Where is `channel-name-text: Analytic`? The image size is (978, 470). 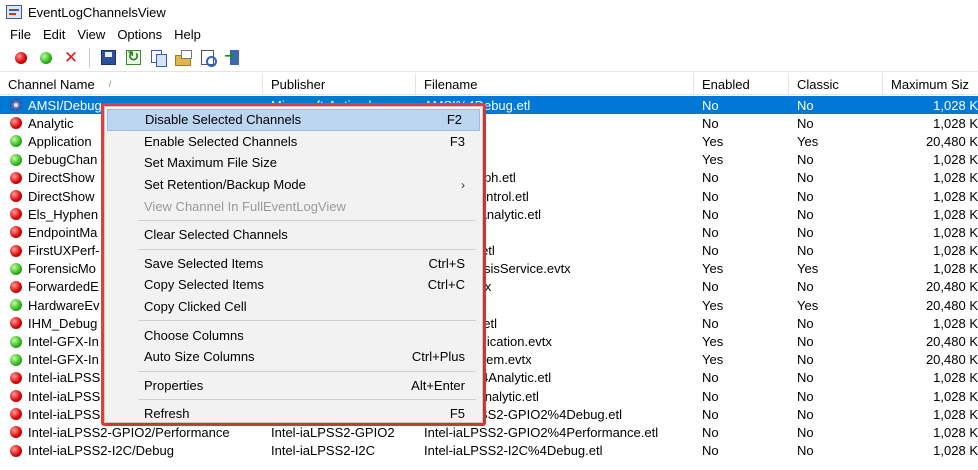 channel-name-text: Analytic is located at coordinates (51, 123).